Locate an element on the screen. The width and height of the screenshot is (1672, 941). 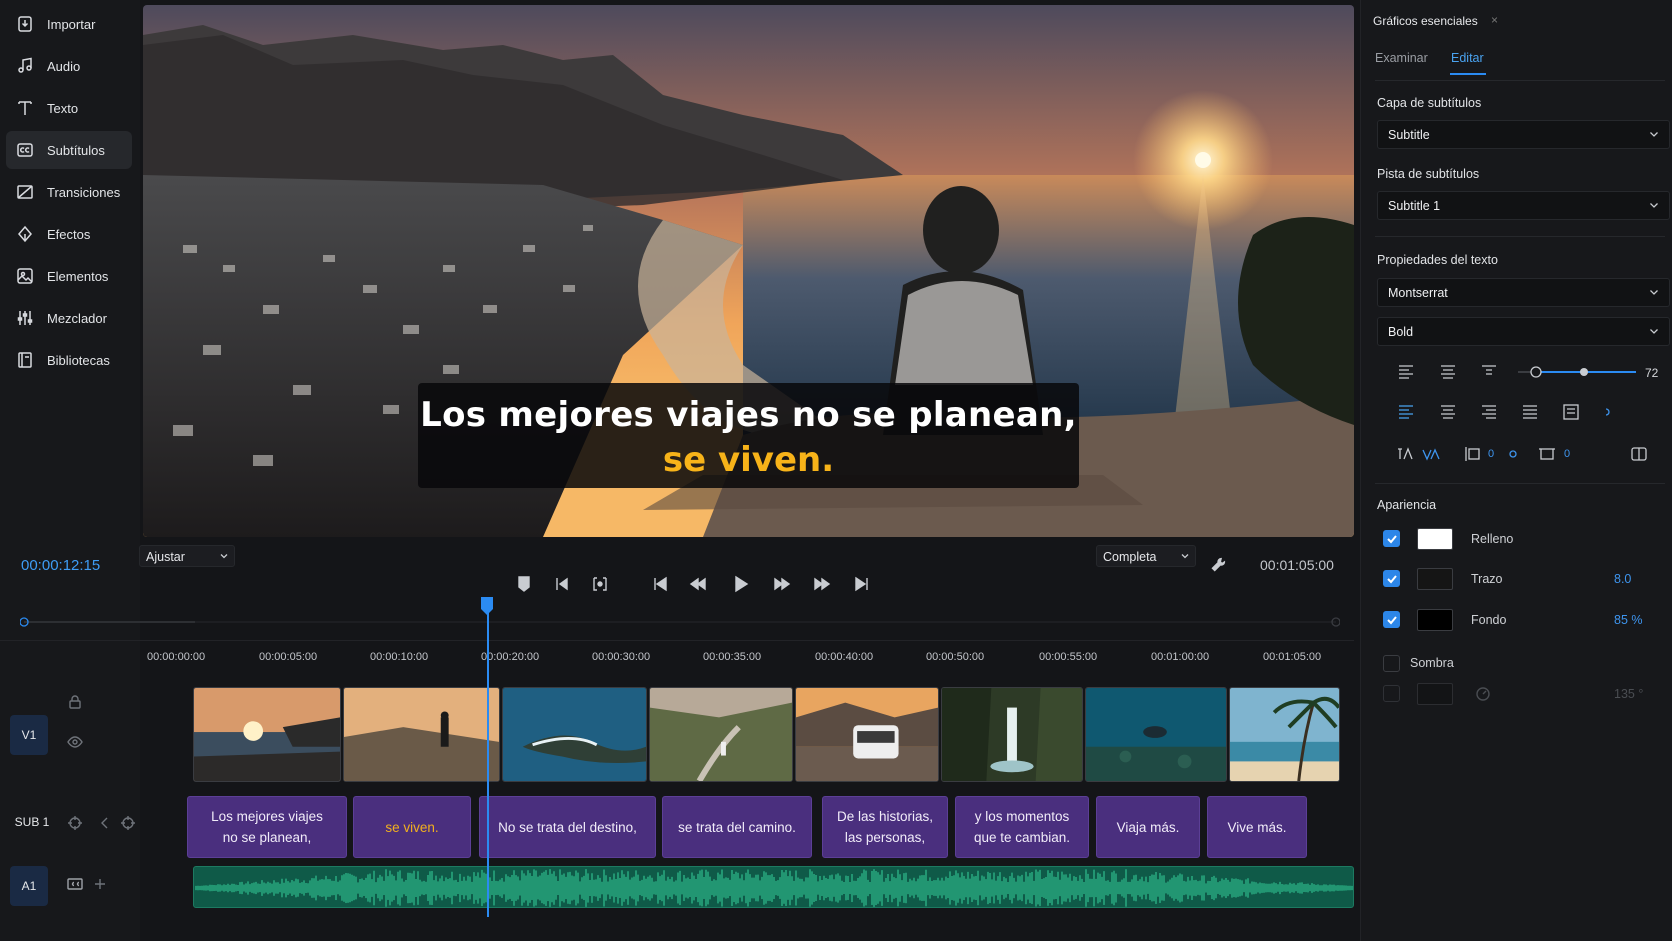
subtitle-clip: y los momentos que te cambian. is located at coordinates (1022, 827).